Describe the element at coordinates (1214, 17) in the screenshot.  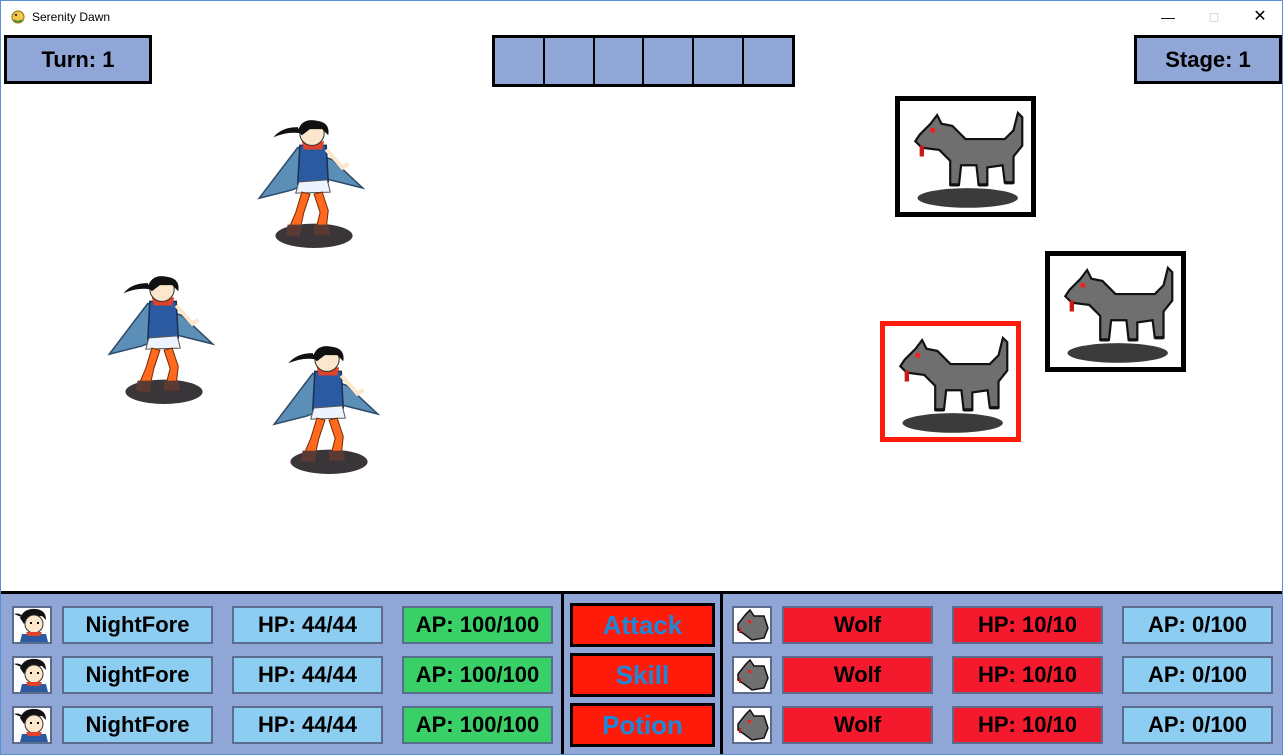
I see `maximize-button: □` at that location.